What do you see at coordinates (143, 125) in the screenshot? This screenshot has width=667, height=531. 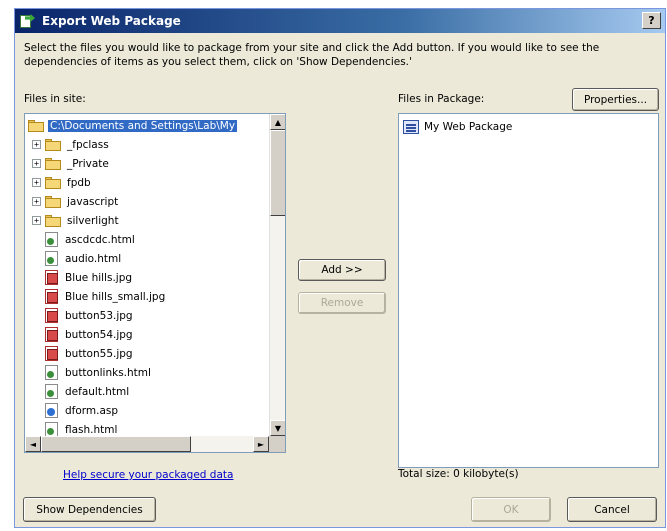 I see `tree-item-label: C:\Documents and Settings\Lab\My` at bounding box center [143, 125].